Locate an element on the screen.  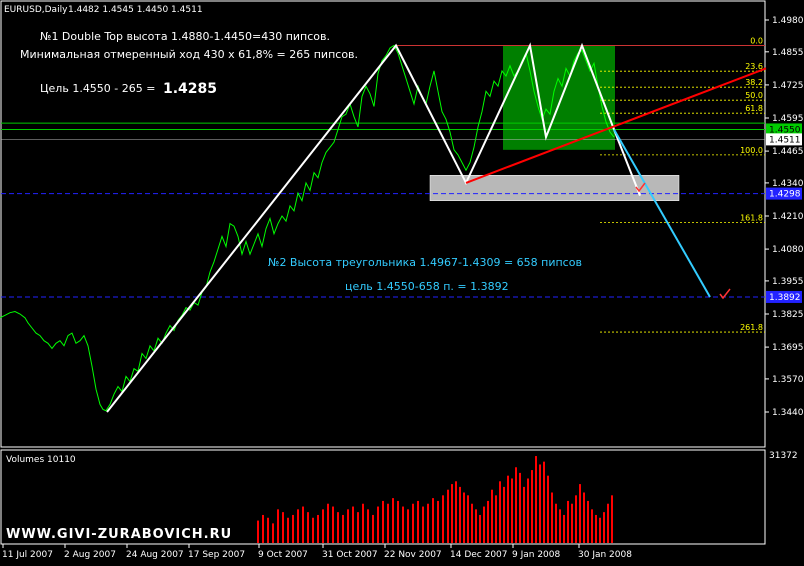
x-tick-label-1: 2 Aug 2007 is located at coordinates (90, 555).